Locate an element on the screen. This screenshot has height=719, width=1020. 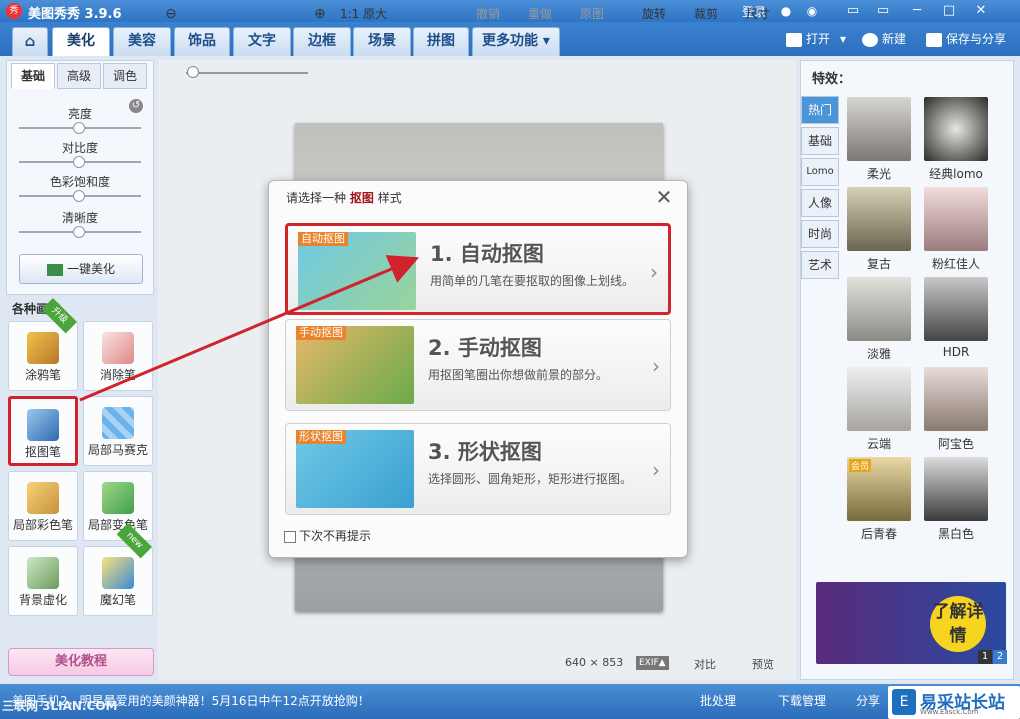
wand-icon is located at coordinates (54, 269).